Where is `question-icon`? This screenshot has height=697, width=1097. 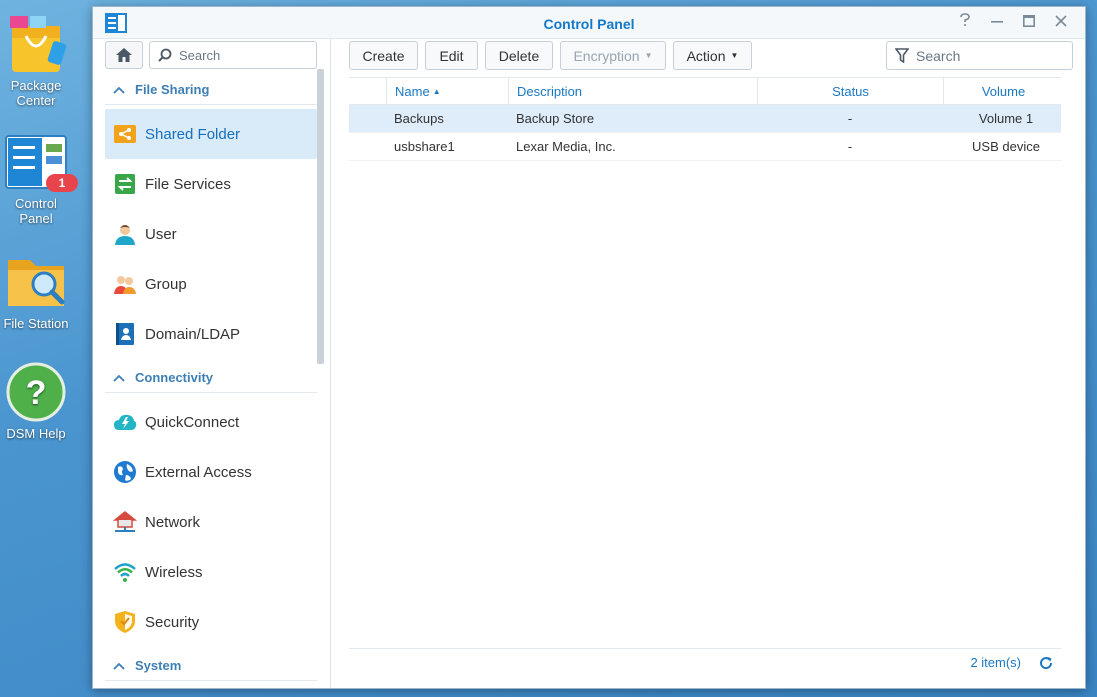
question-icon is located at coordinates (965, 19).